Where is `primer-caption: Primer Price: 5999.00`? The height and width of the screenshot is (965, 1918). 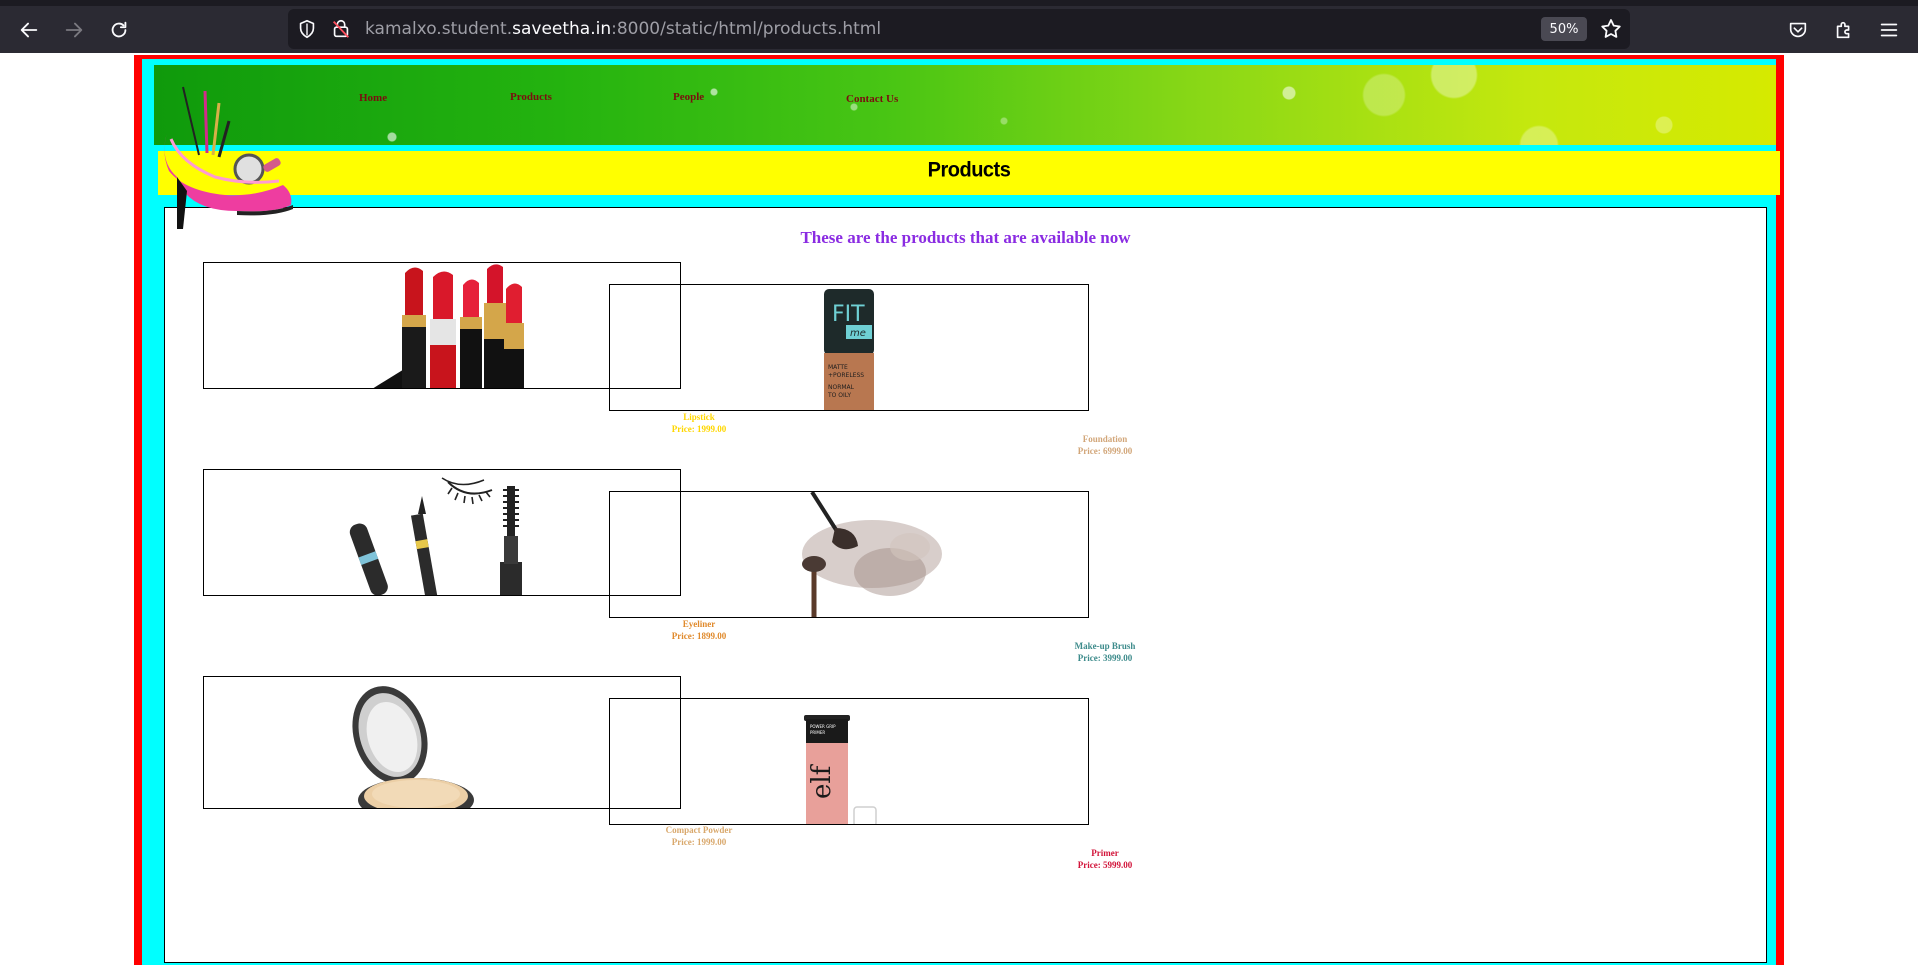
primer-caption: Primer Price: 5999.00 is located at coordinates (1105, 859).